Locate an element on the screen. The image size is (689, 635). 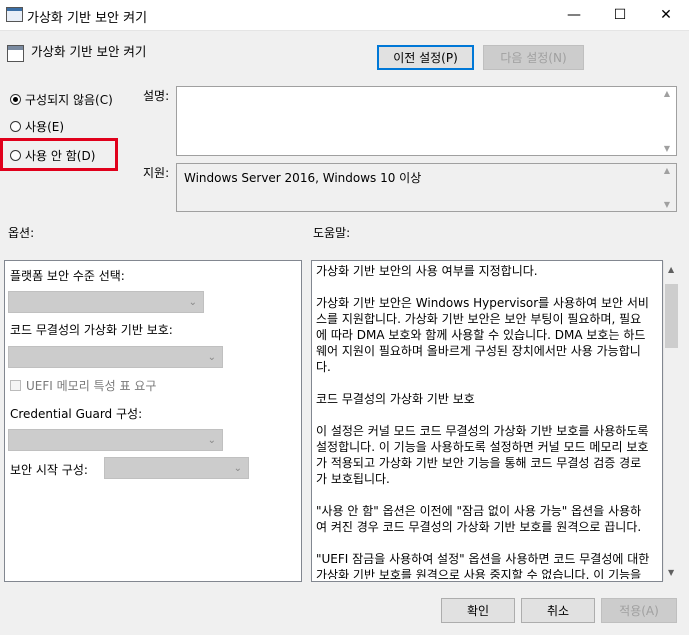
vbs-code-integrity-label: 코드 무결성의 가상화 기반 보호: is located at coordinates (91, 330).